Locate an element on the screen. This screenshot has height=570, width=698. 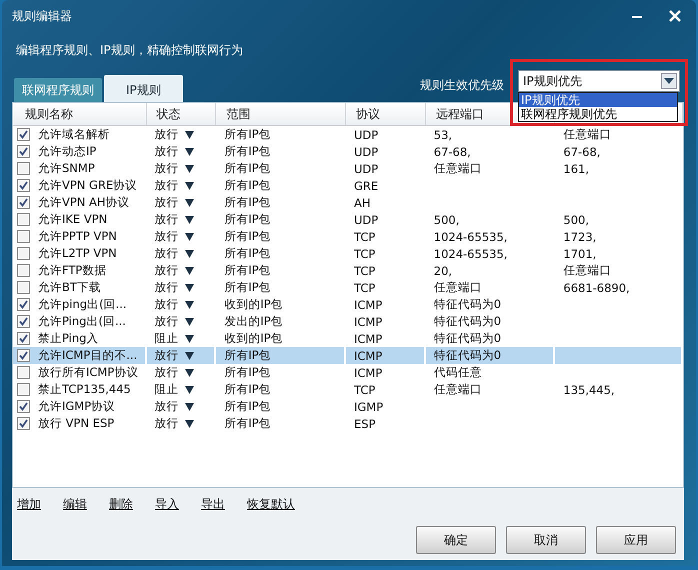
dropdown-option: IP规则优先 is located at coordinates (598, 100).